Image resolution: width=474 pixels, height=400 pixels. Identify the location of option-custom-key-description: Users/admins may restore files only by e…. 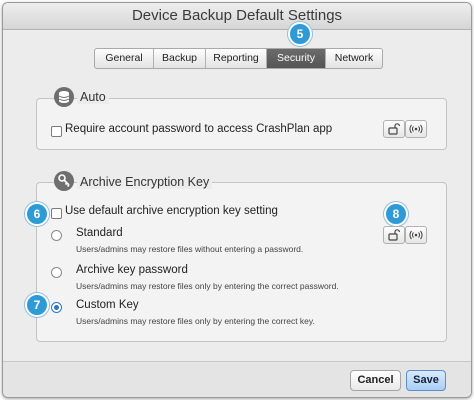
(195, 321).